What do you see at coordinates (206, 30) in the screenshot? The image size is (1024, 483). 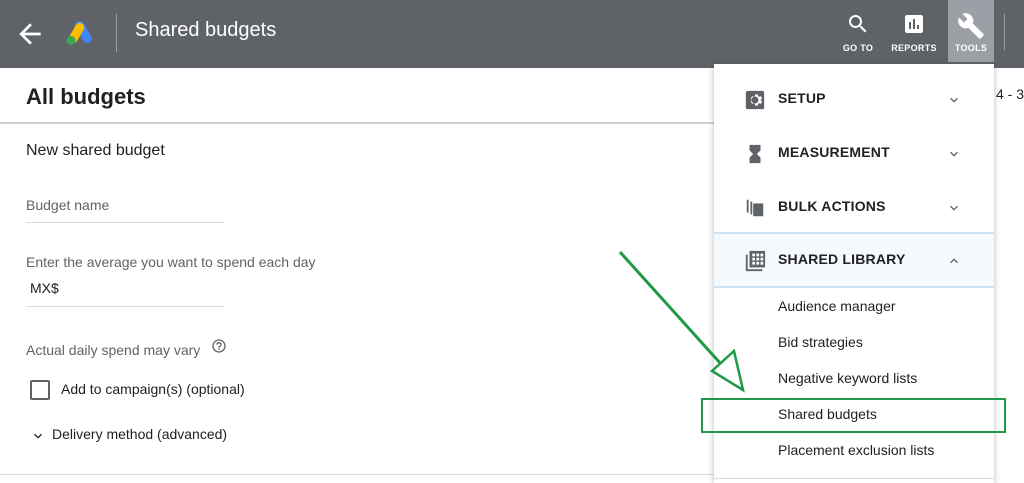 I see `page-title-bar: Shared budgets` at bounding box center [206, 30].